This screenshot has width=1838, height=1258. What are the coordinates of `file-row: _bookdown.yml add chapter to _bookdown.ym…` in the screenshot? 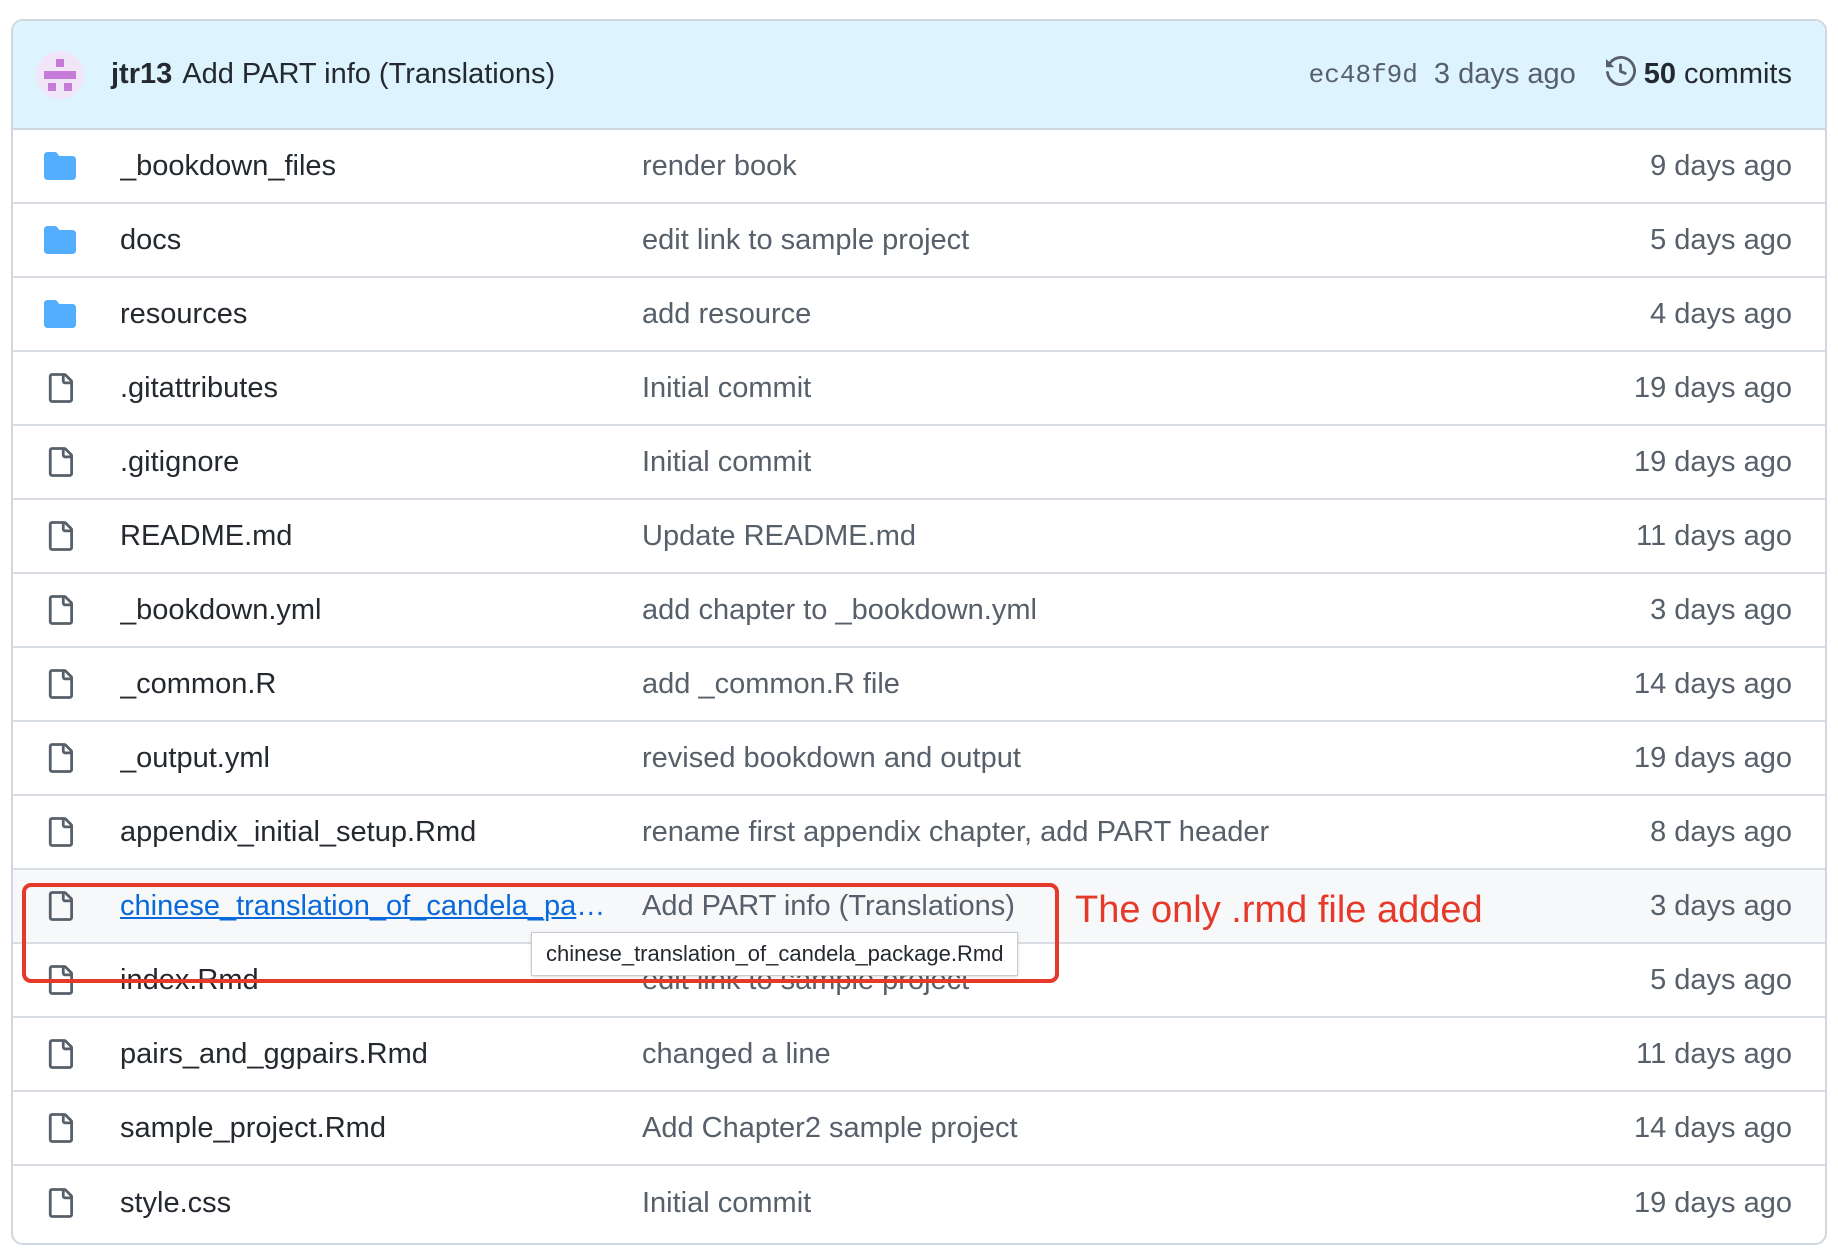 It's located at (919, 611).